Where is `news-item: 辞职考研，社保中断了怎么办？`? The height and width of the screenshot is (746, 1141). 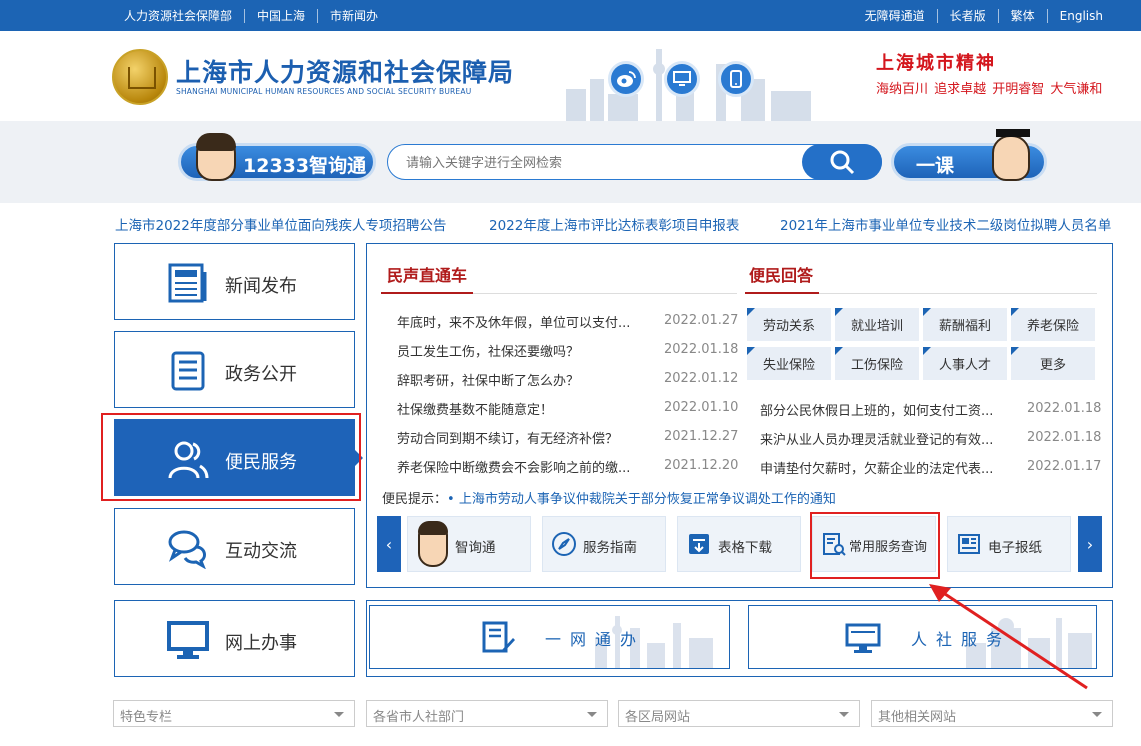 news-item: 辞职考研，社保中断了怎么办？ is located at coordinates (488, 379).